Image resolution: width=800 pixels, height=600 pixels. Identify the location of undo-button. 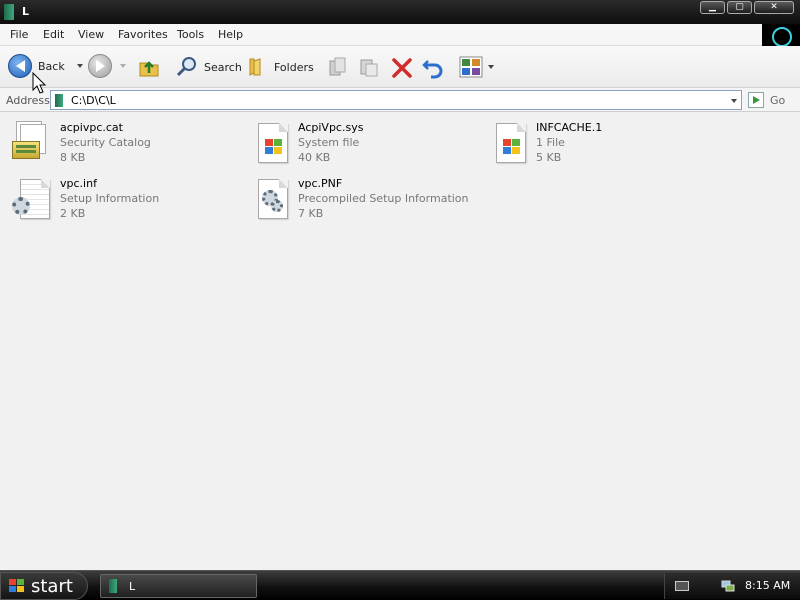
(433, 67).